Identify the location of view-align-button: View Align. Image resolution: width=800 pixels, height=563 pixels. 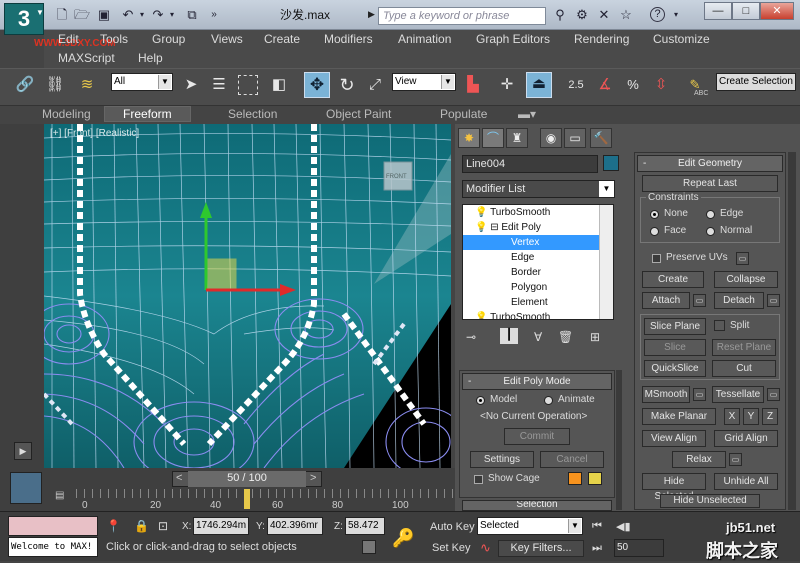
(674, 438).